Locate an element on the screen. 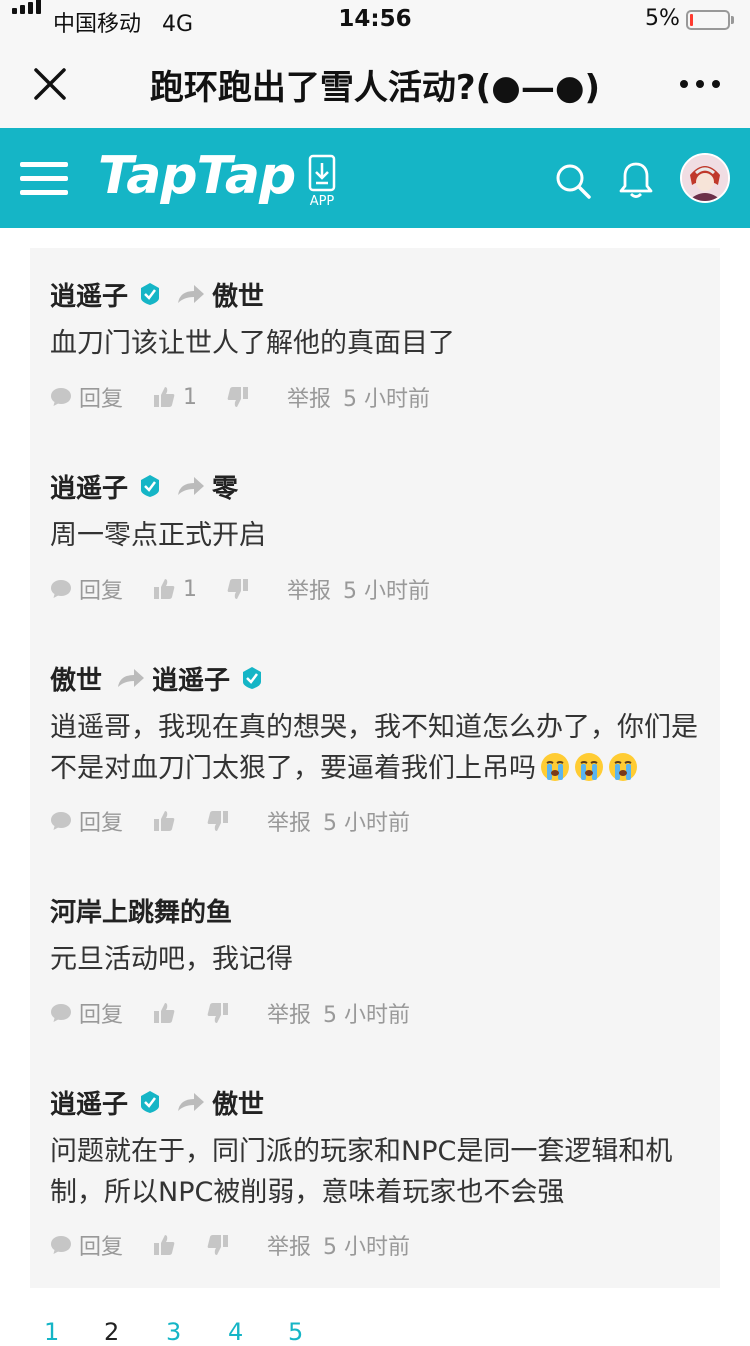 This screenshot has width=750, height=1346. user-avatar is located at coordinates (705, 178).